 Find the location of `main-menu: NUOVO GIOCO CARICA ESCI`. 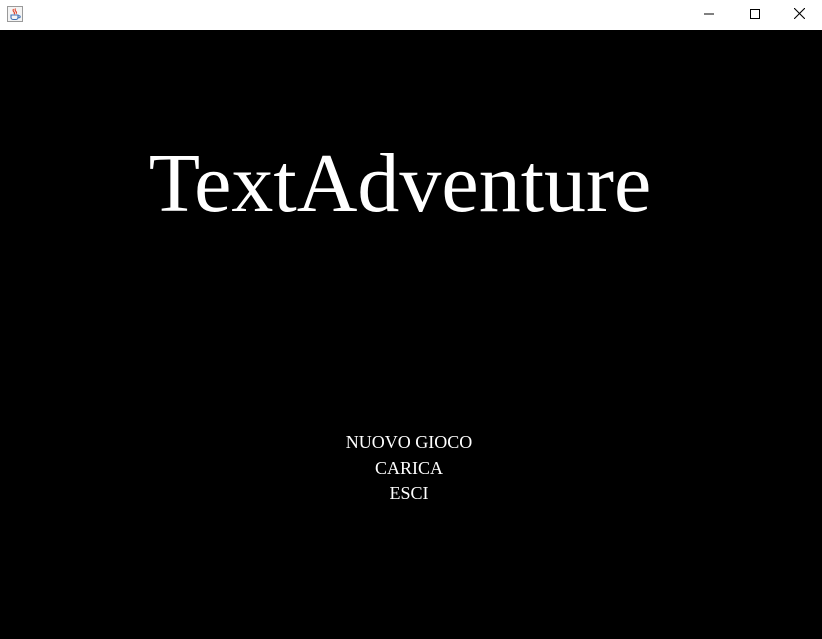

main-menu: NUOVO GIOCO CARICA ESCI is located at coordinates (409, 468).